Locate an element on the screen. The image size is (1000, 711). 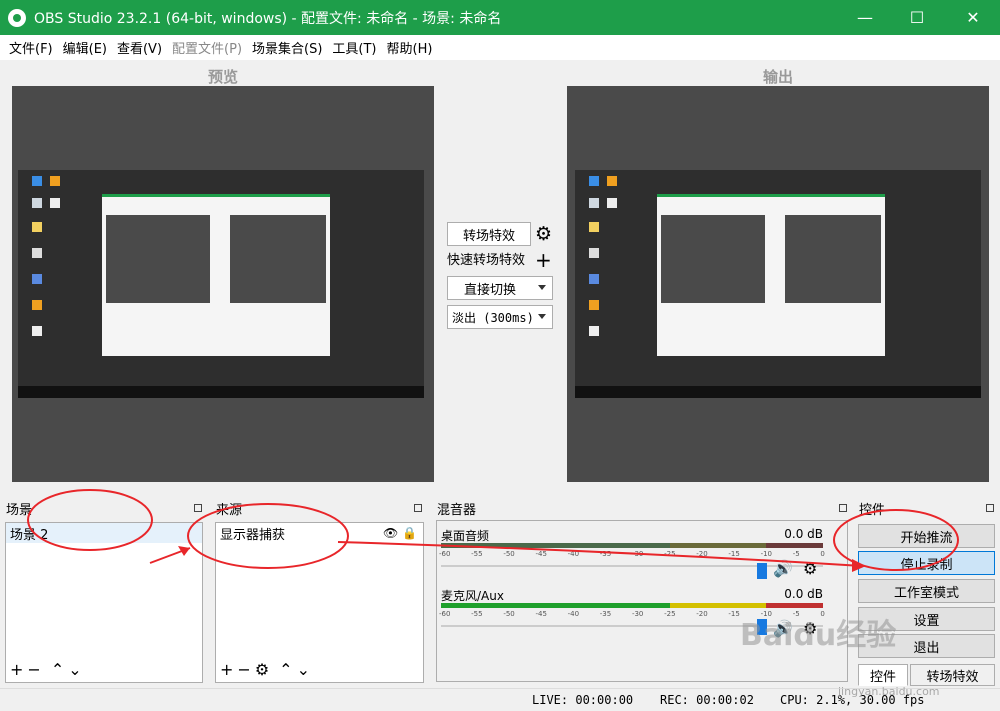
sources-dock: 来源 is located at coordinates (319, 508).